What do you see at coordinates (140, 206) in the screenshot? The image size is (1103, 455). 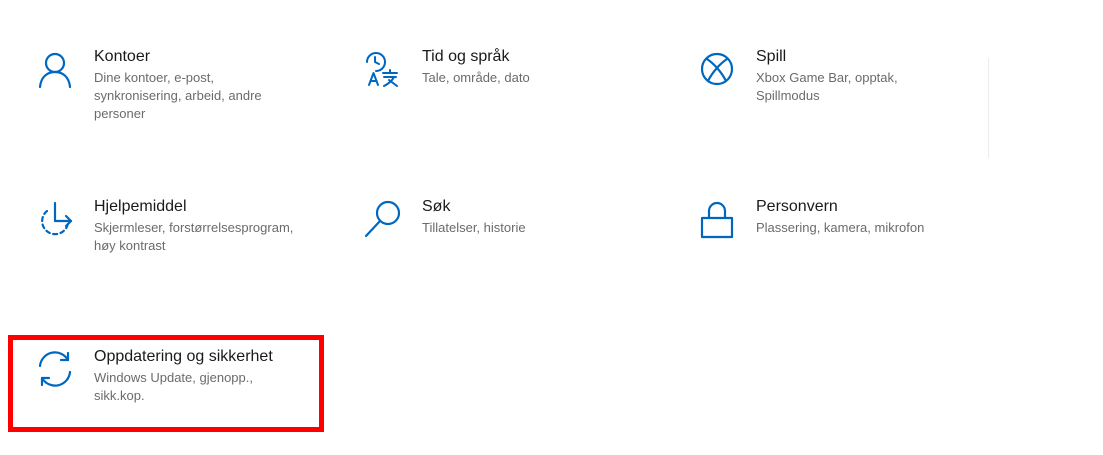 I see `tile-title: Hjelpemiddel` at bounding box center [140, 206].